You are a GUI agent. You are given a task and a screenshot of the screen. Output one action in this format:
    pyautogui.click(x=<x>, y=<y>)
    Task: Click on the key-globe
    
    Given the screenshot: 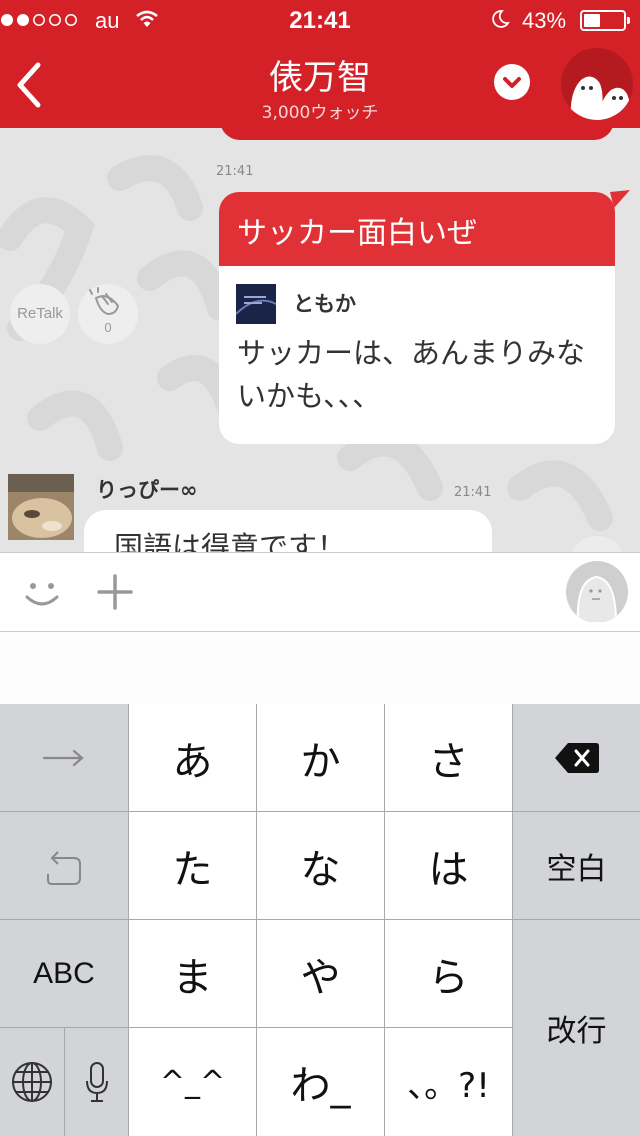 What is the action you would take?
    pyautogui.click(x=32, y=1082)
    